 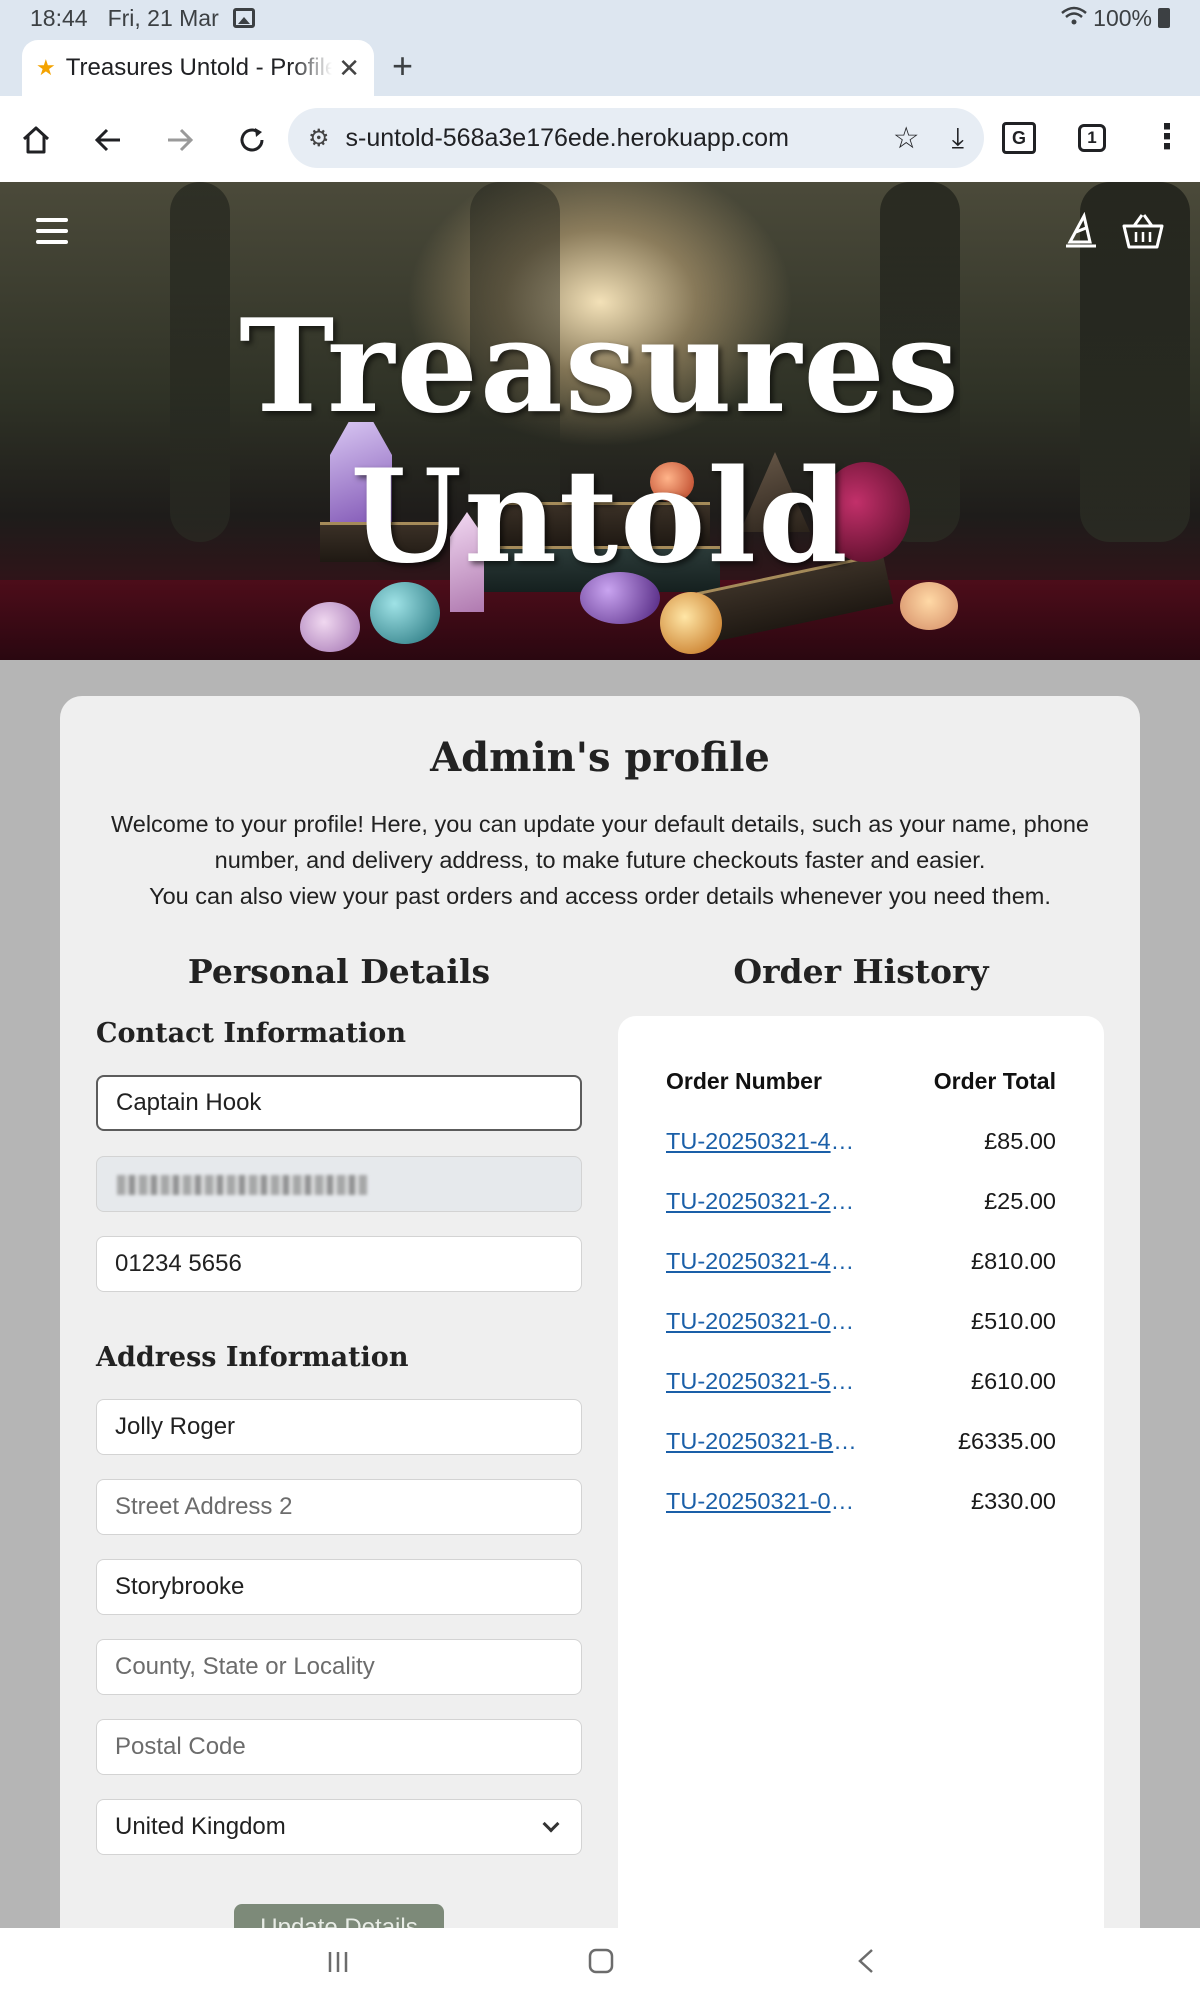 What do you see at coordinates (1167, 137) in the screenshot?
I see `more-menu-icon: ⋮` at bounding box center [1167, 137].